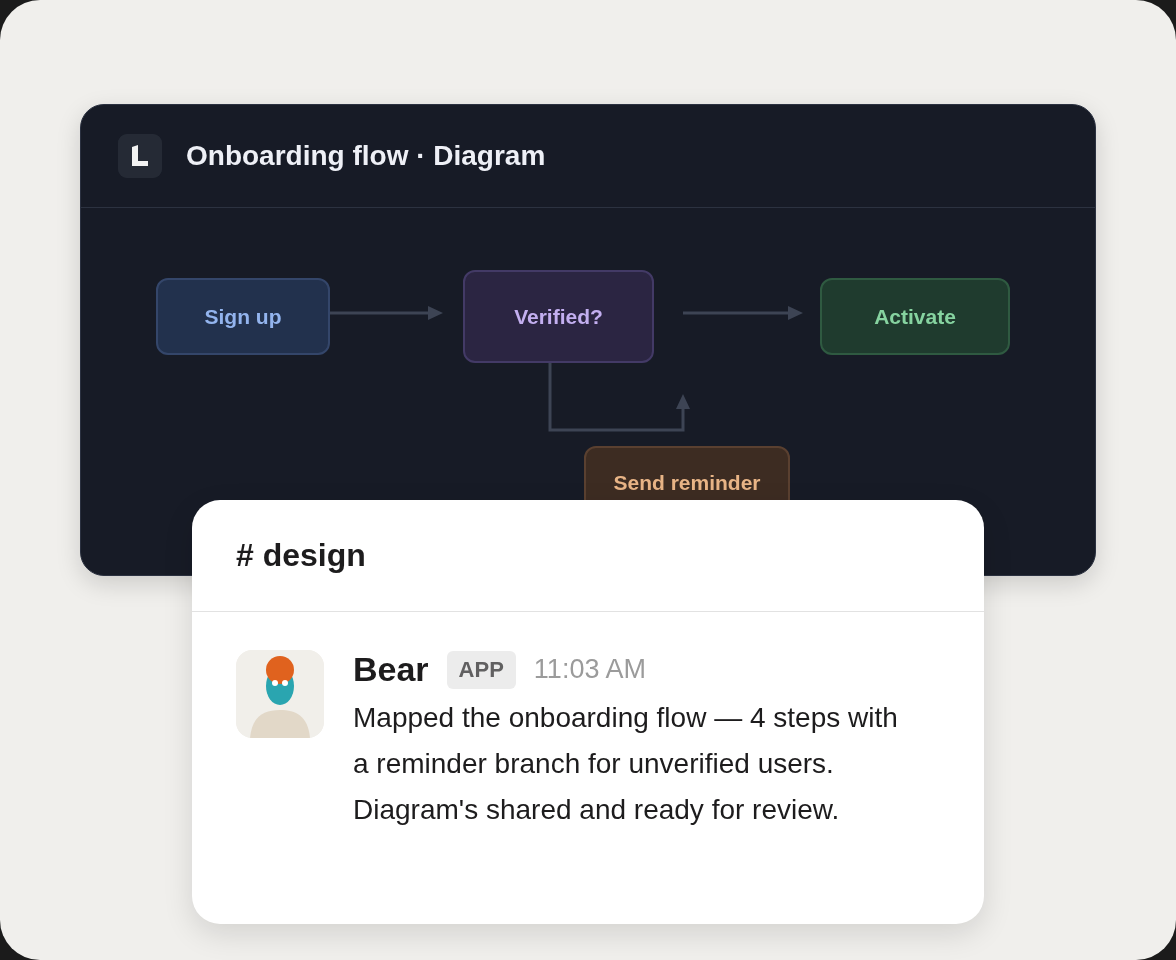  Describe the element at coordinates (366, 156) in the screenshot. I see `window-title: Onboarding flow · Diagram` at that location.